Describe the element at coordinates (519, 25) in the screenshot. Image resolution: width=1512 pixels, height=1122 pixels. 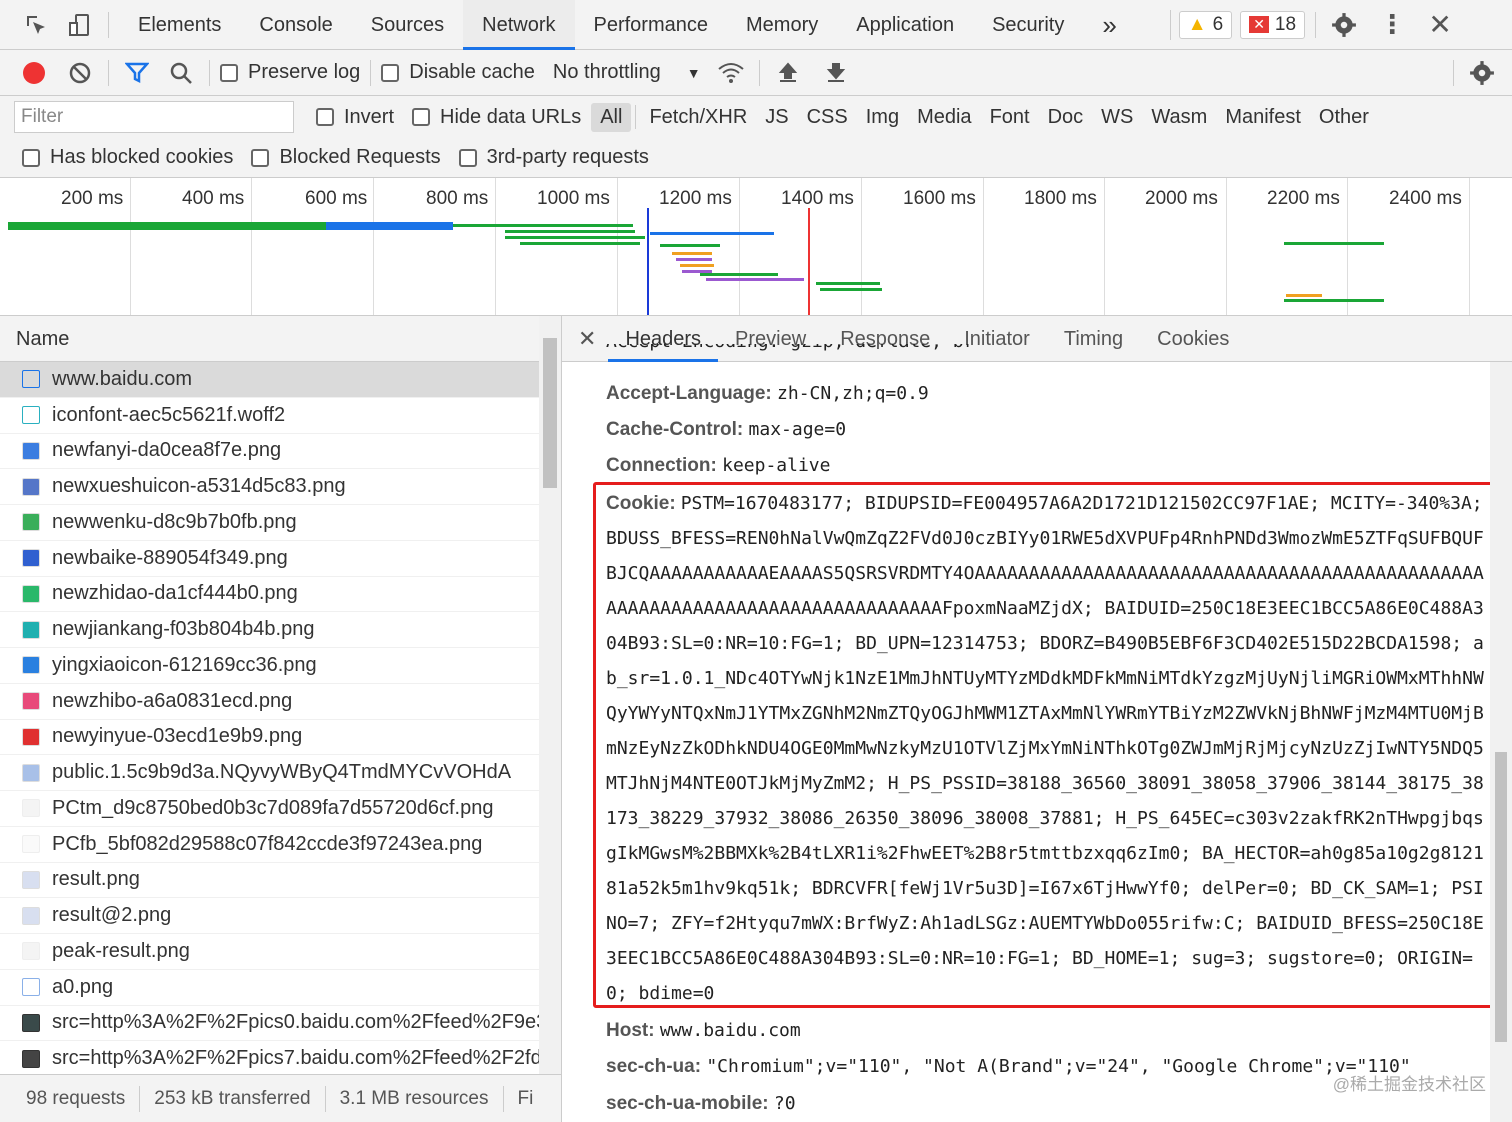
I see `tab-network: Network` at that location.